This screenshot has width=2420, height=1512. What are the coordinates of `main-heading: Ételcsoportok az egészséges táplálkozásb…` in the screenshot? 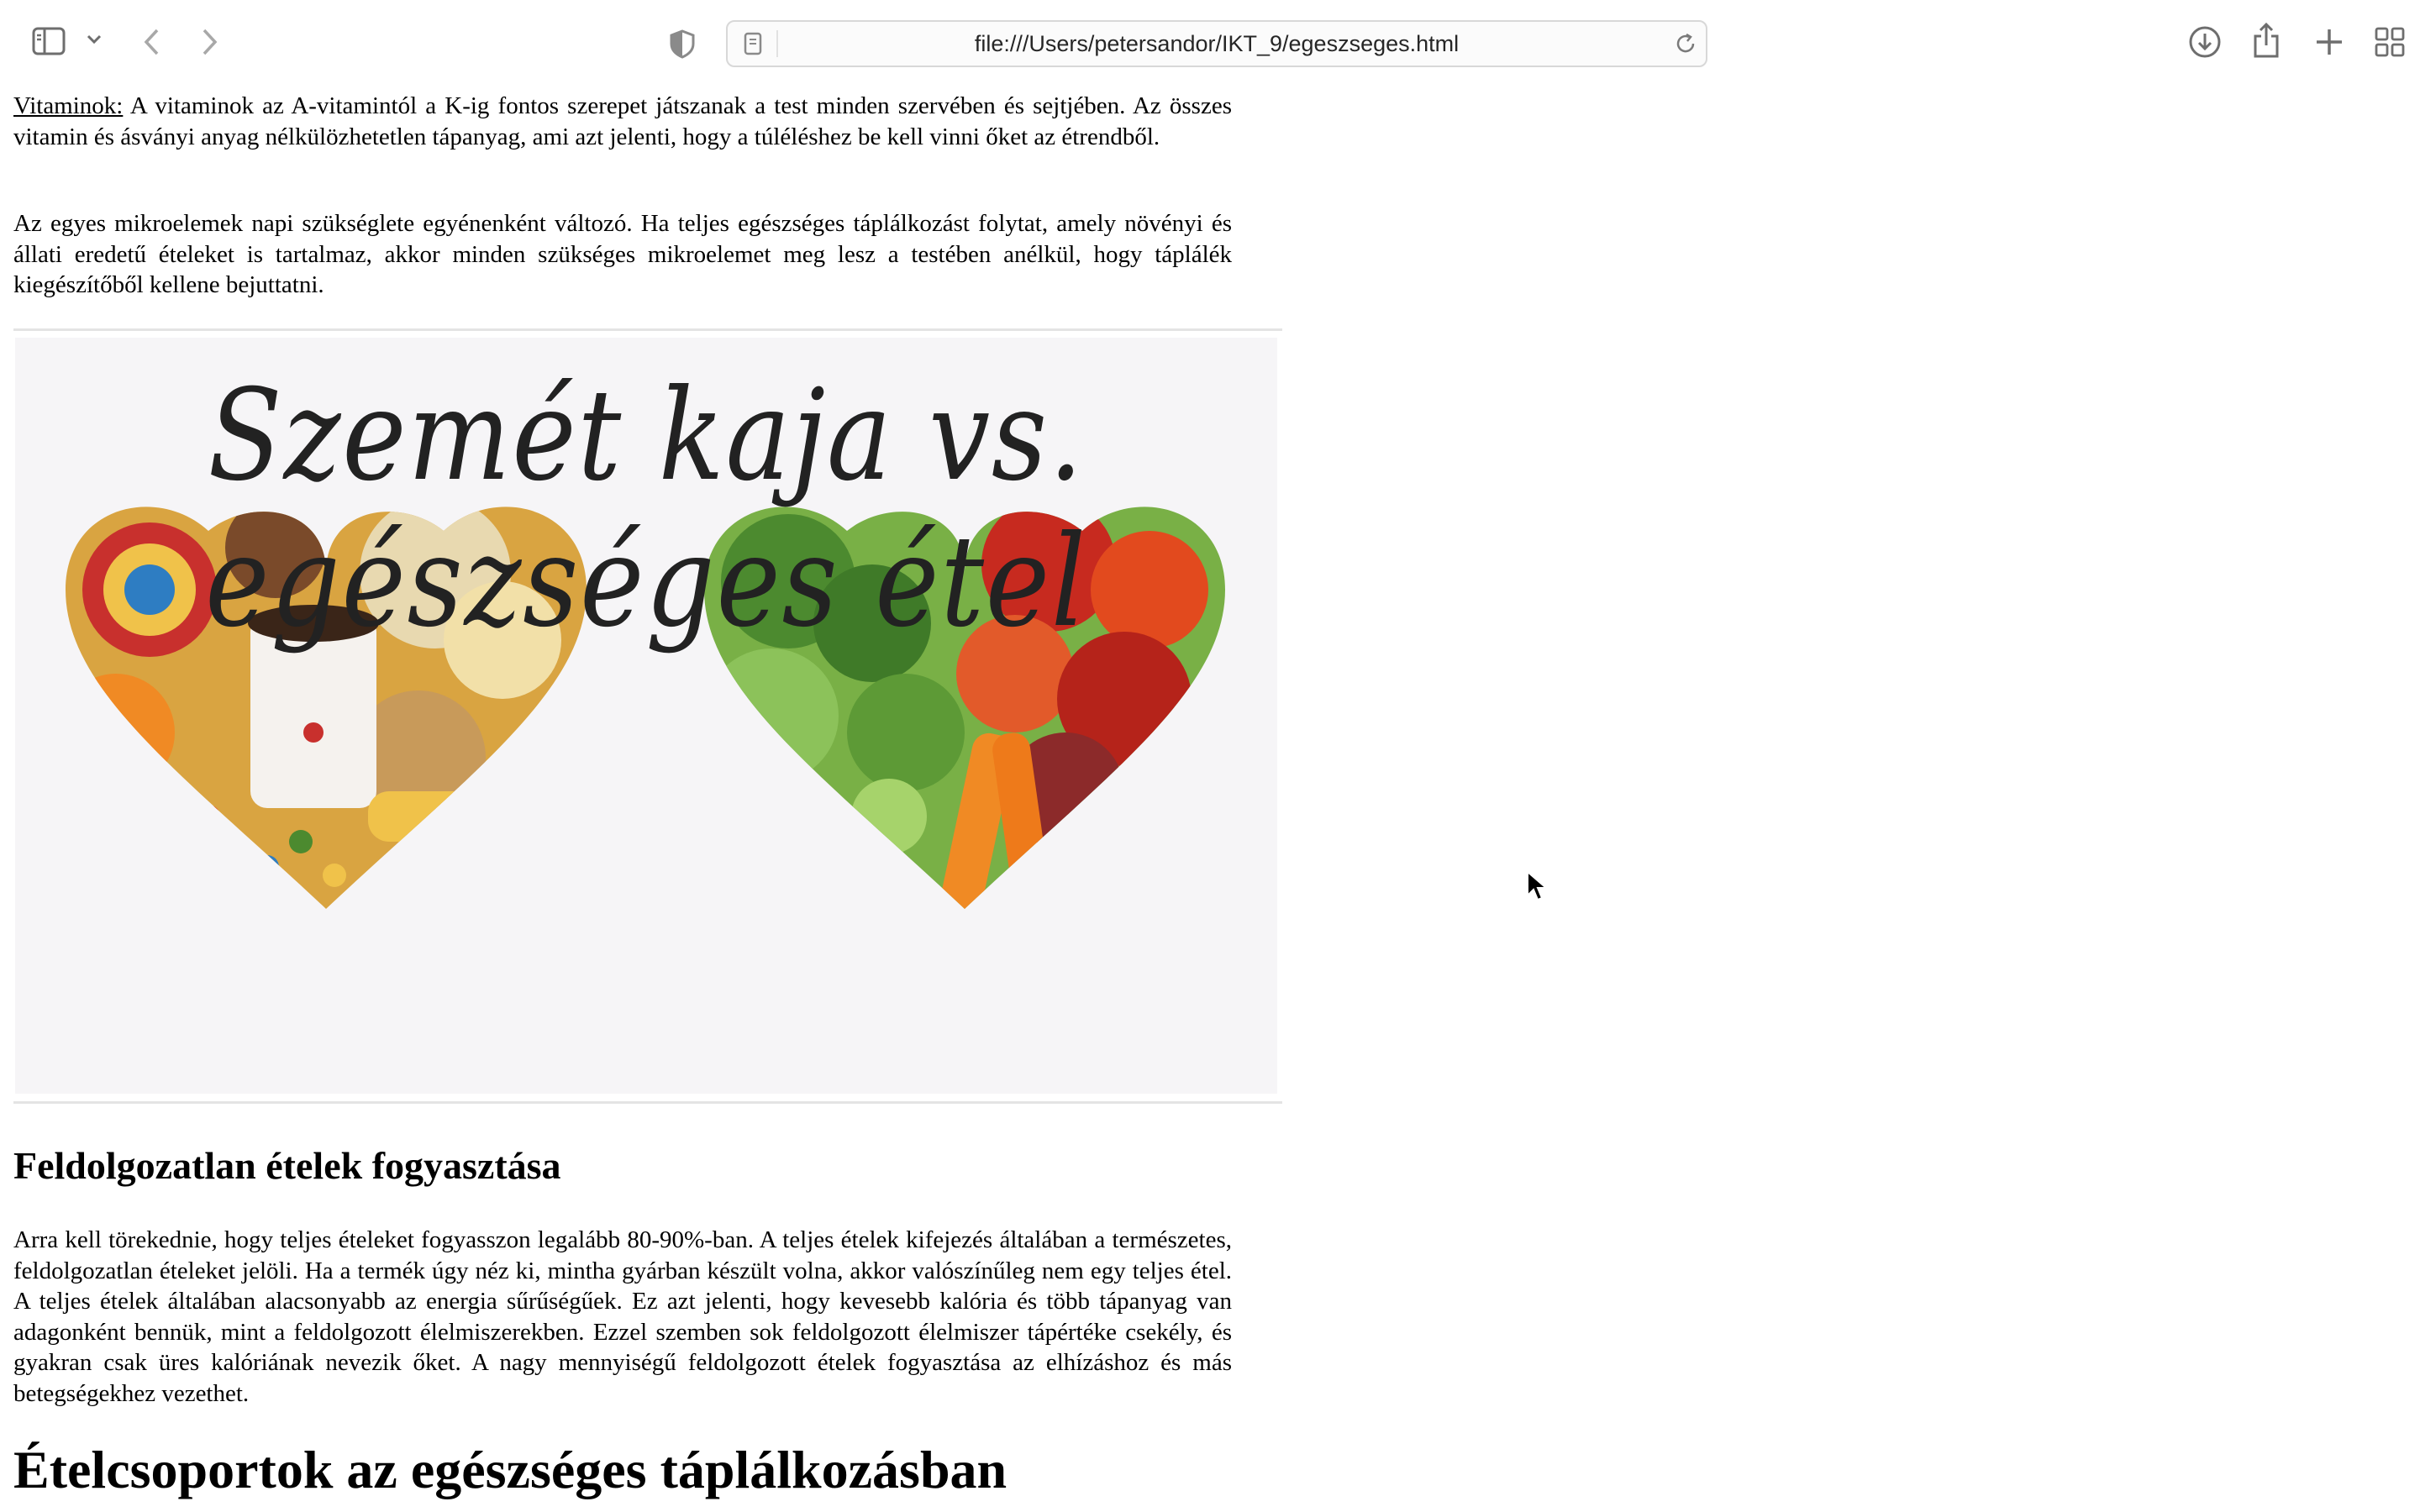 It's located at (510, 1469).